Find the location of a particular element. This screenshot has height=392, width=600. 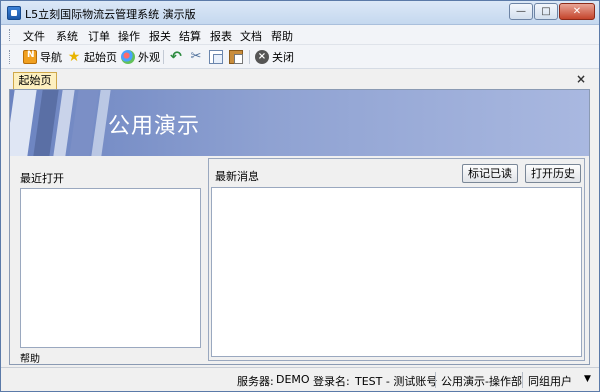

close-icon: × is located at coordinates (262, 57).